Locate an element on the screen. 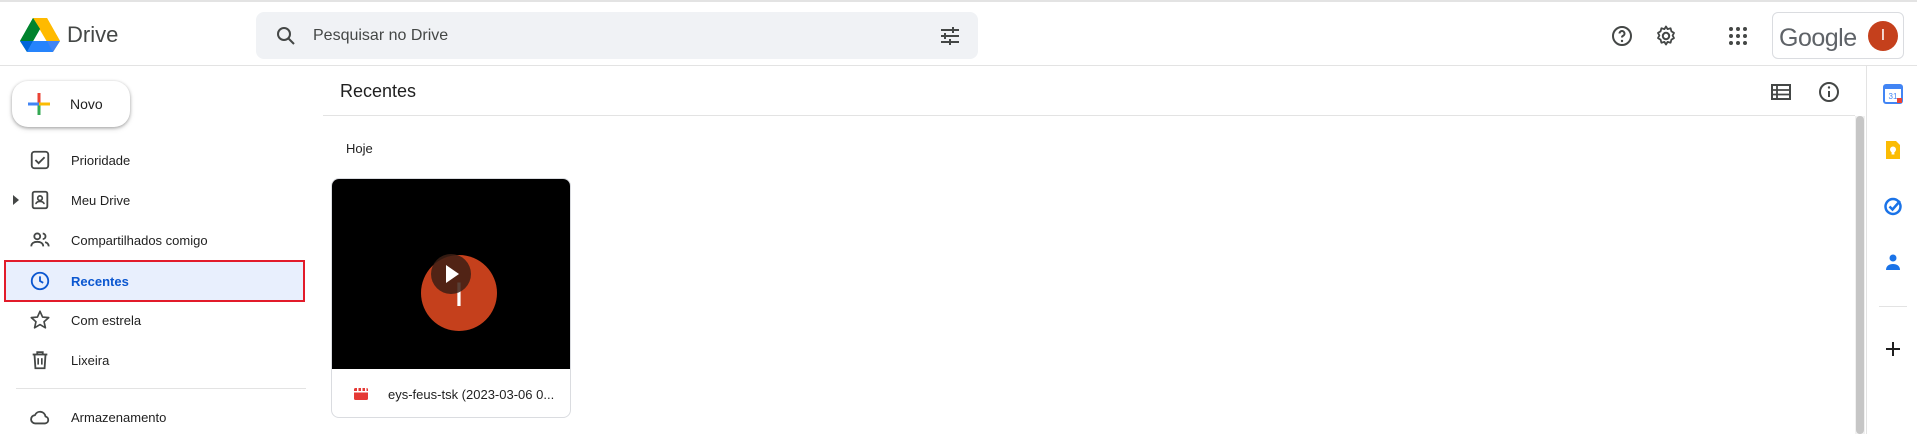 This screenshot has width=1917, height=434. account-button: Google I is located at coordinates (1838, 35).